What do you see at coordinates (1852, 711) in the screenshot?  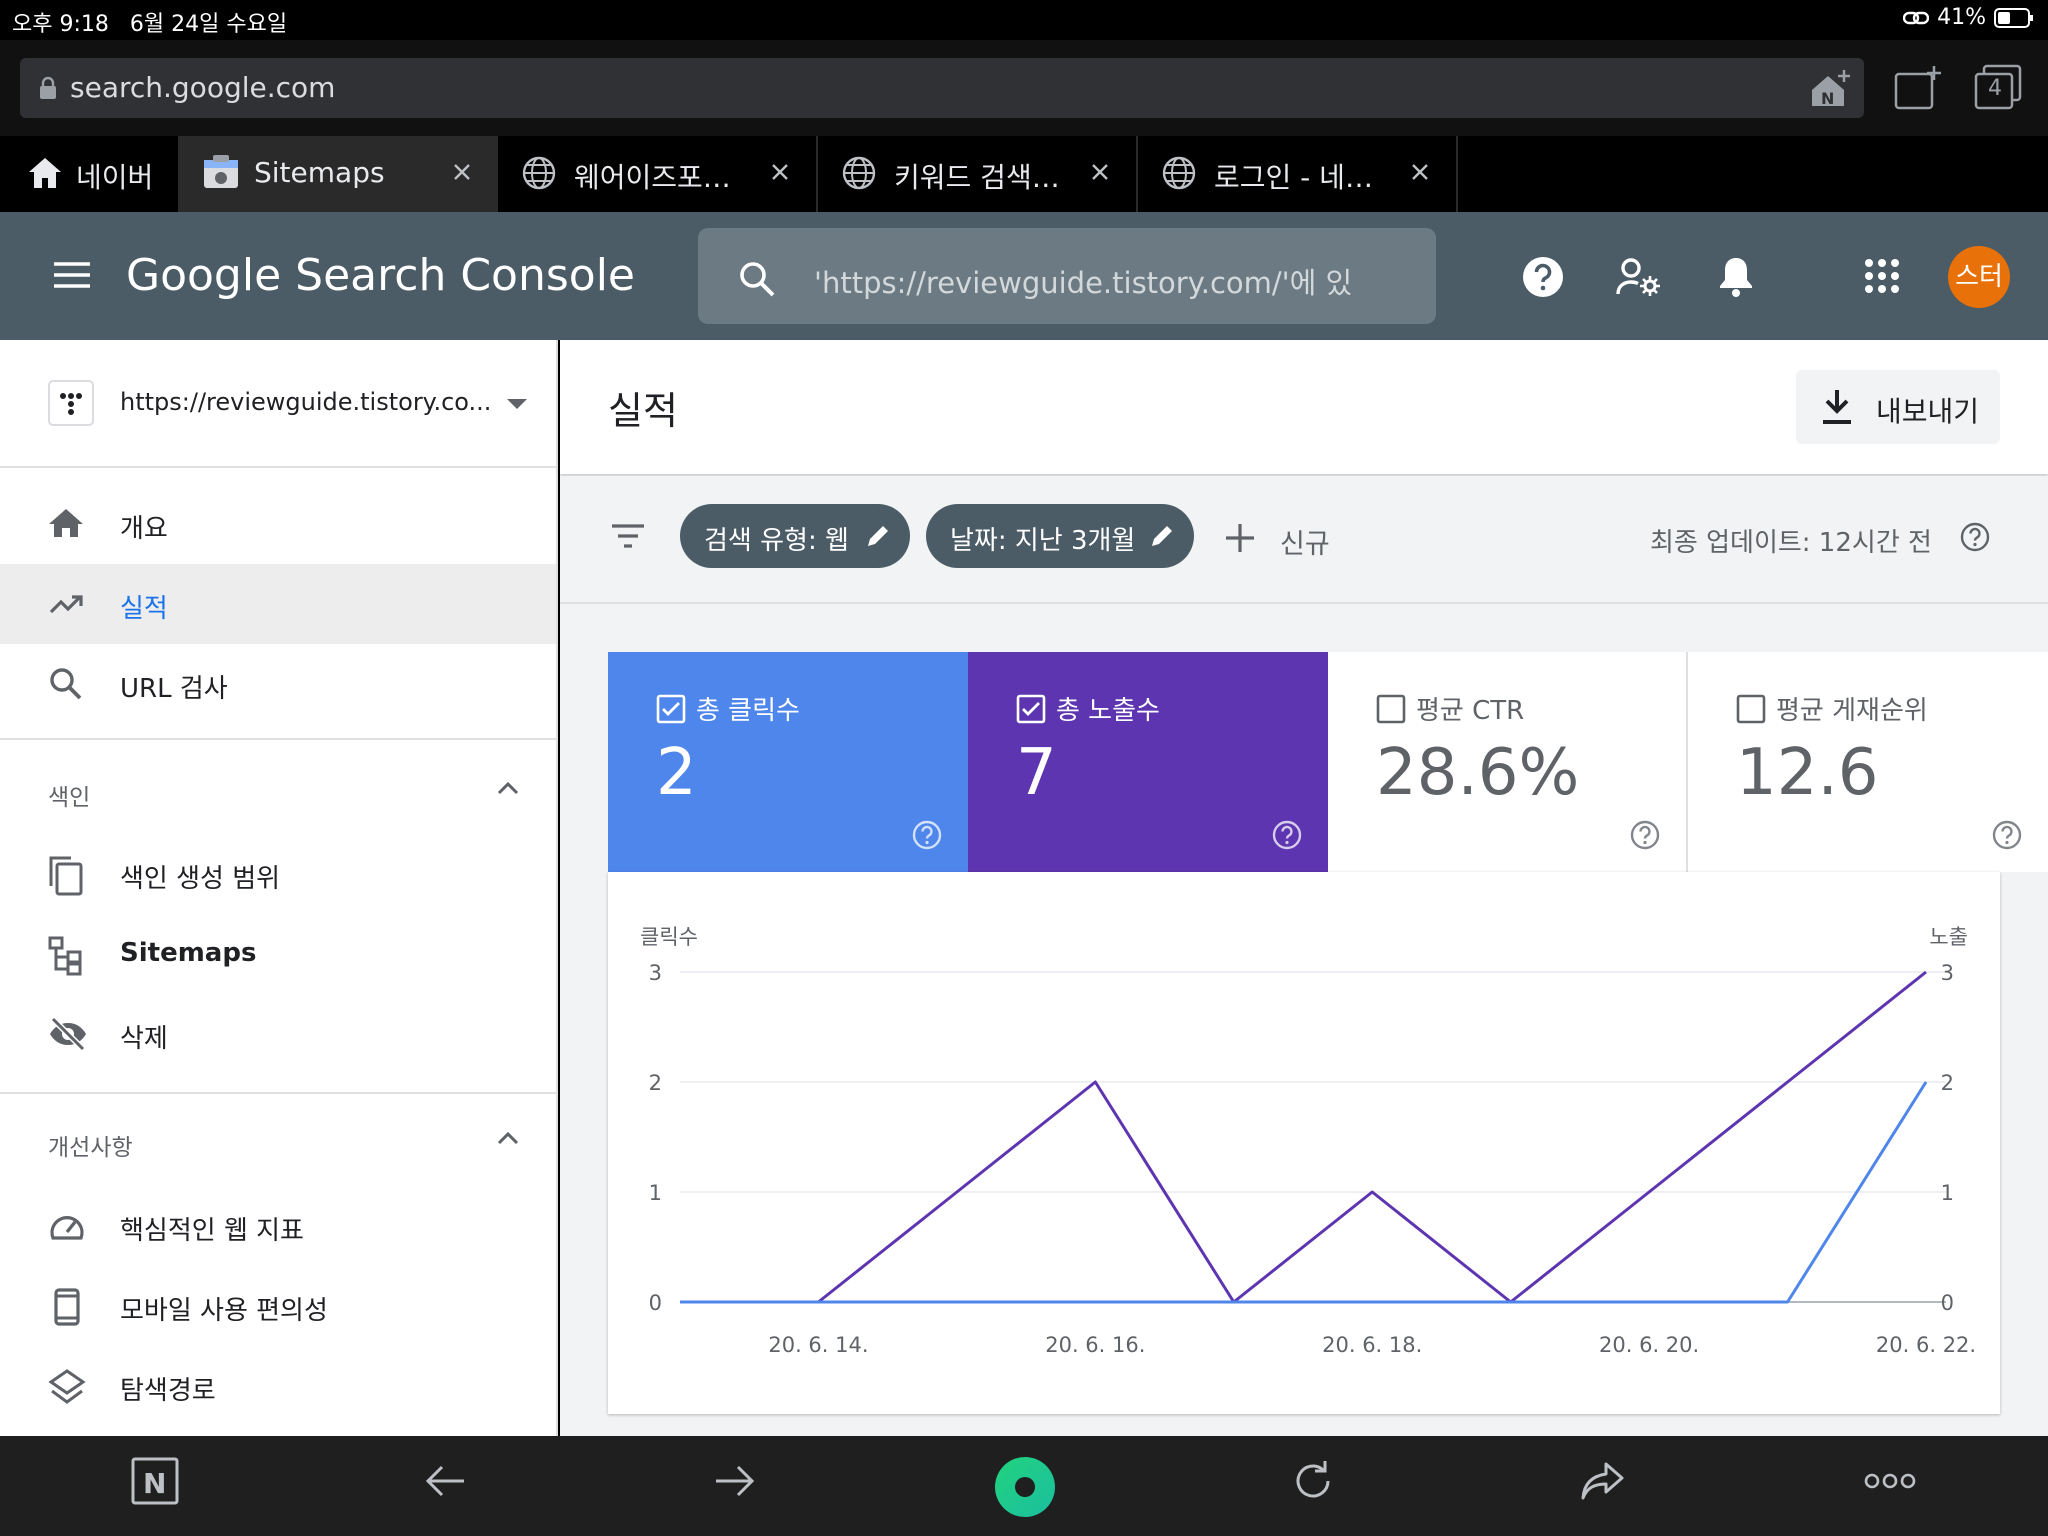 I see `metric-label: 평균 게재순위` at bounding box center [1852, 711].